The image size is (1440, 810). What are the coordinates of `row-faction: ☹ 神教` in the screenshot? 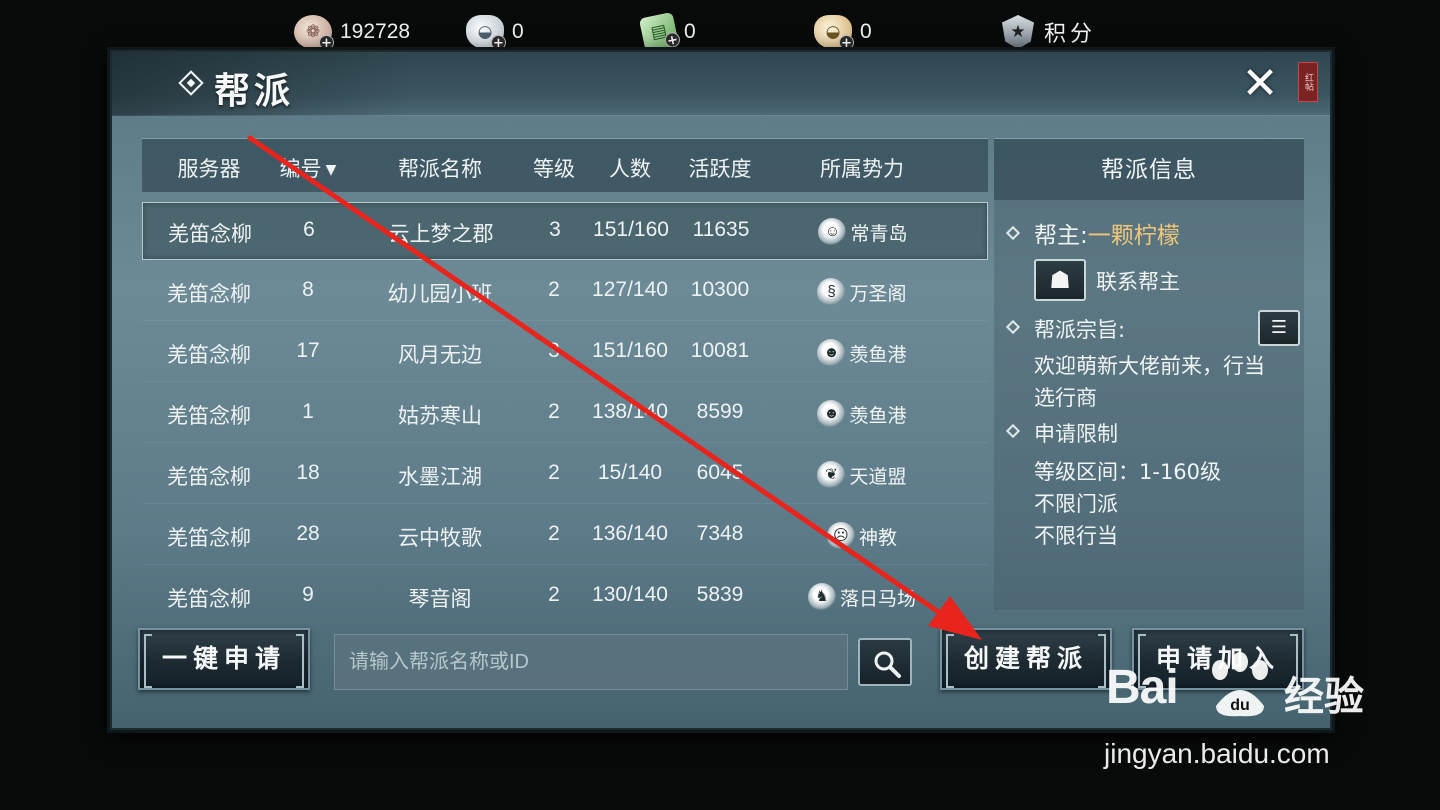 It's located at (862, 536).